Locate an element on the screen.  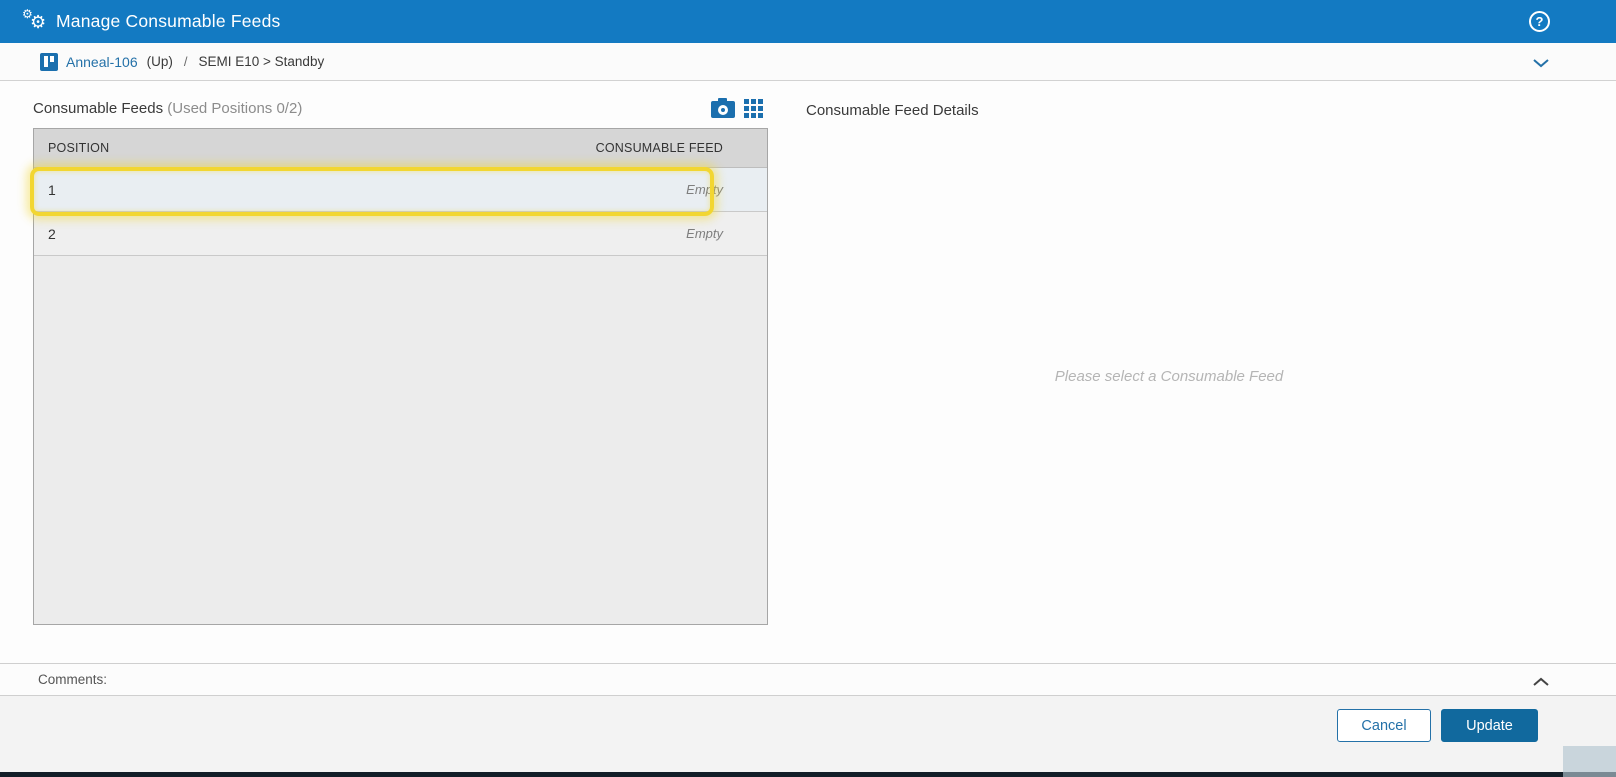
equipment-location-path: SEMI E10 > Standby is located at coordinates (261, 61).